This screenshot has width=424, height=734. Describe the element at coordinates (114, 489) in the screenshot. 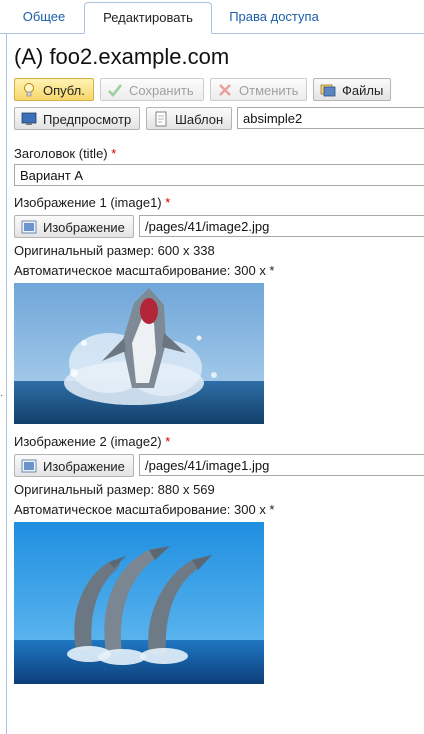

I see `image2-original-size: Оригинальный размер: 880 x 569` at that location.